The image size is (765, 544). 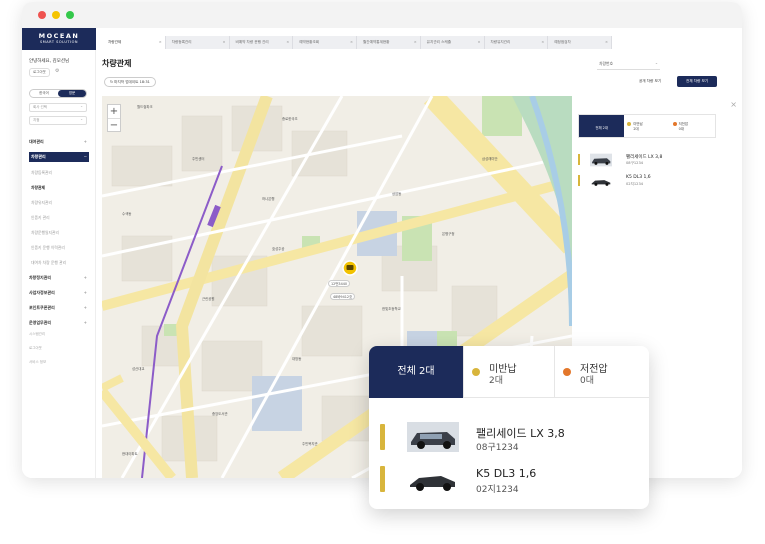 I want to click on mini-tab-all: 전체 2대, so click(x=602, y=126).